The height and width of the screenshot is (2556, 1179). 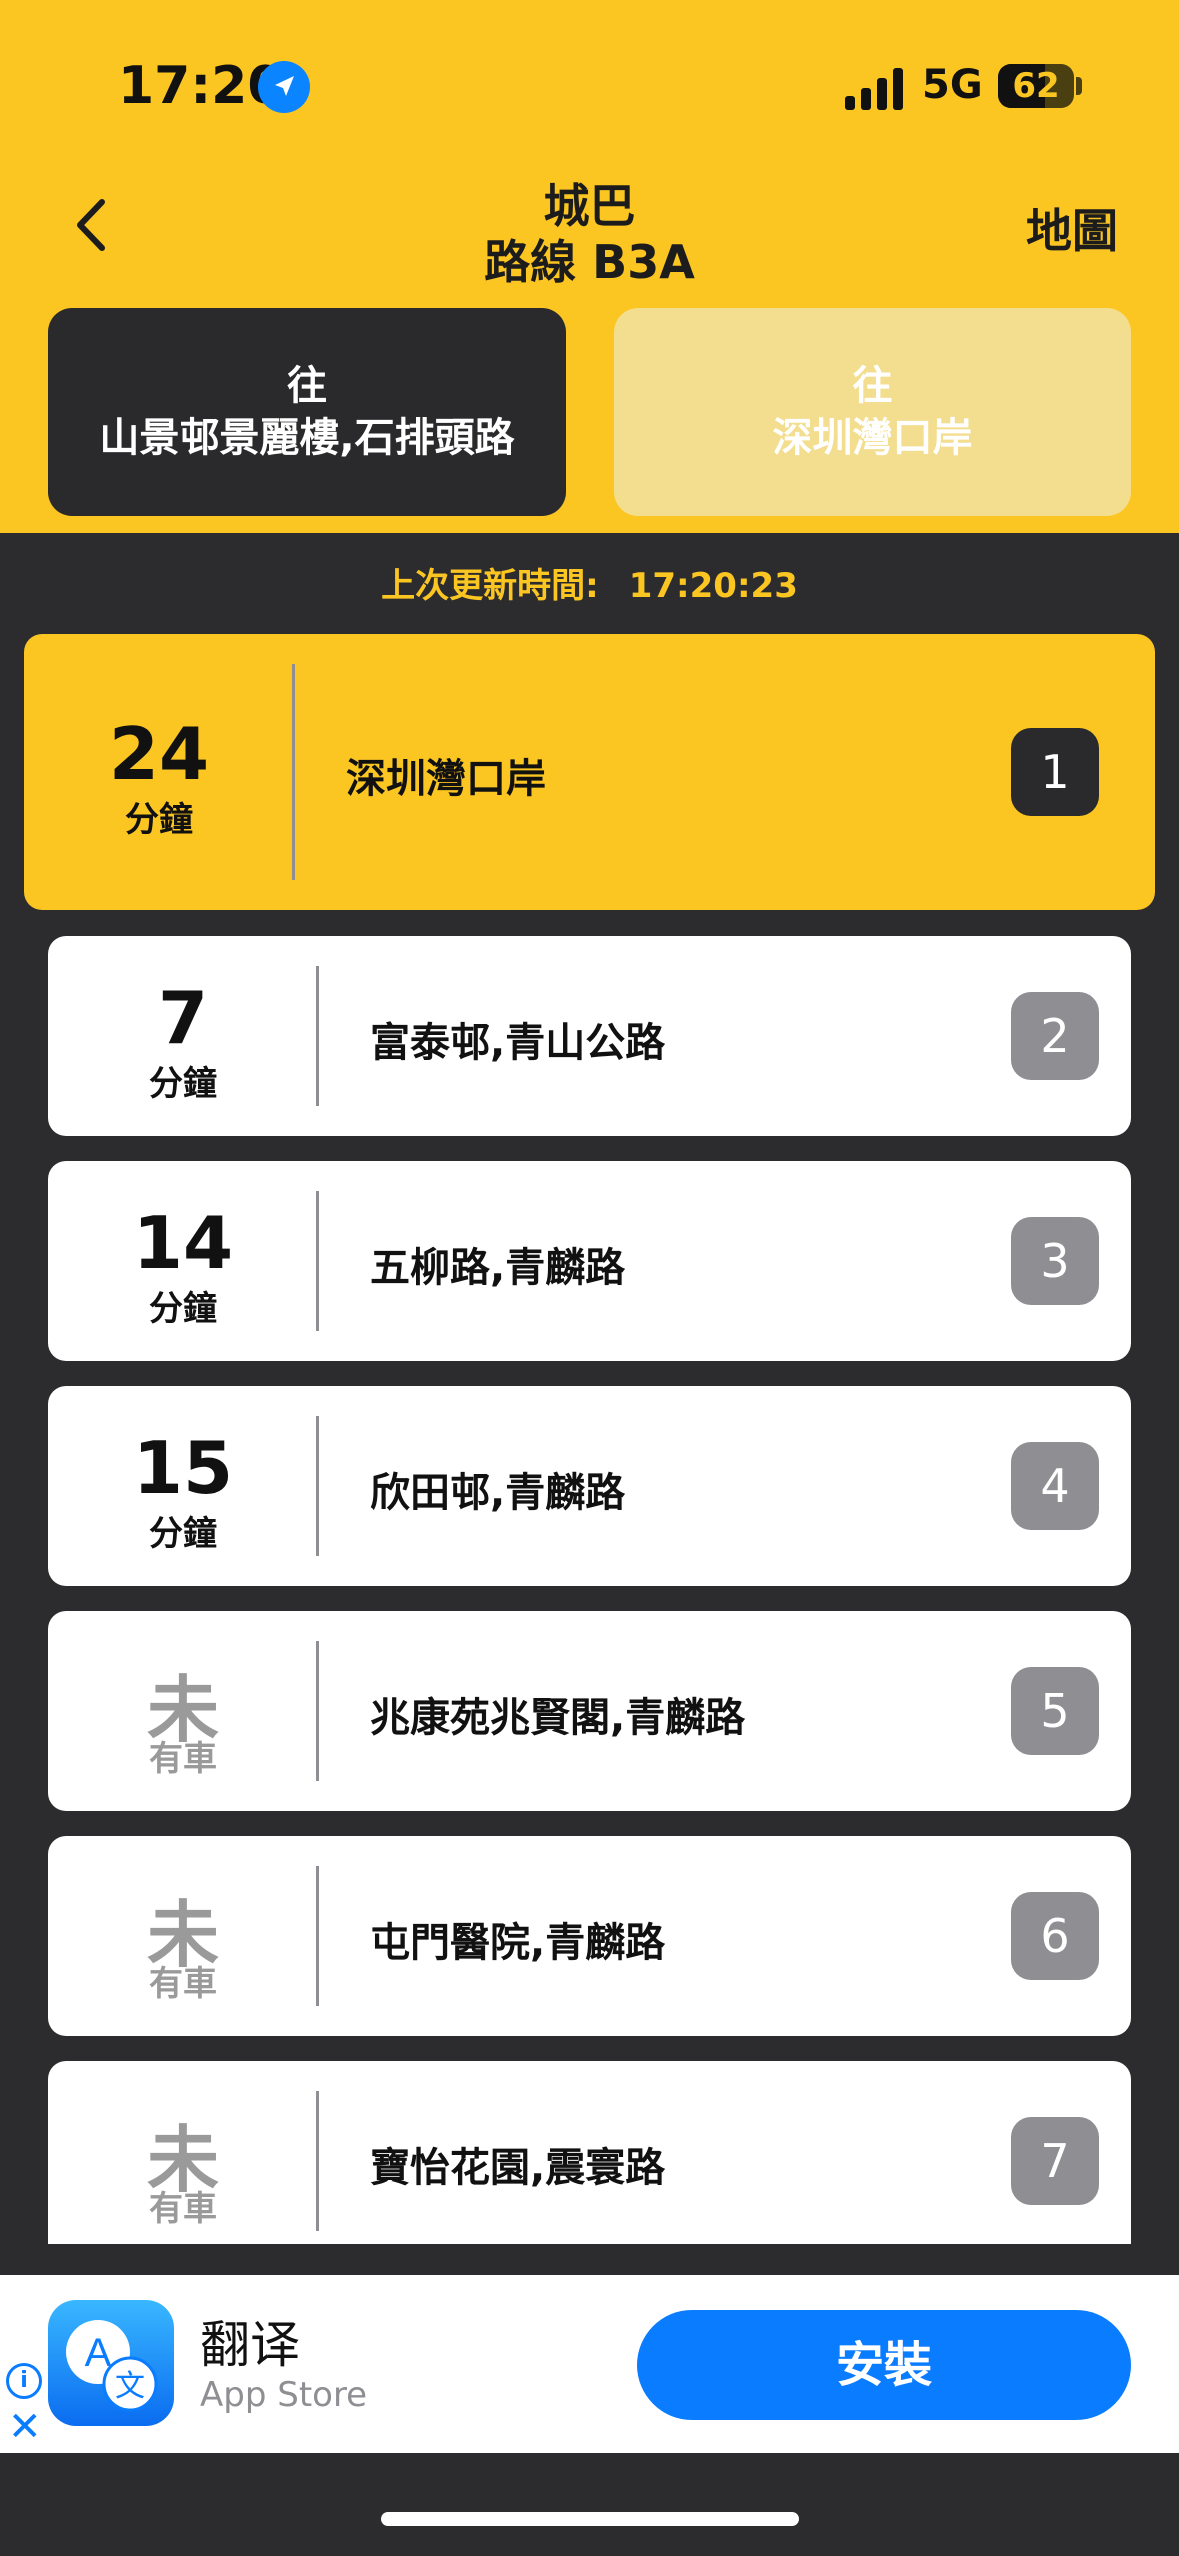 What do you see at coordinates (183, 1468) in the screenshot?
I see `eta-minutes: 15` at bounding box center [183, 1468].